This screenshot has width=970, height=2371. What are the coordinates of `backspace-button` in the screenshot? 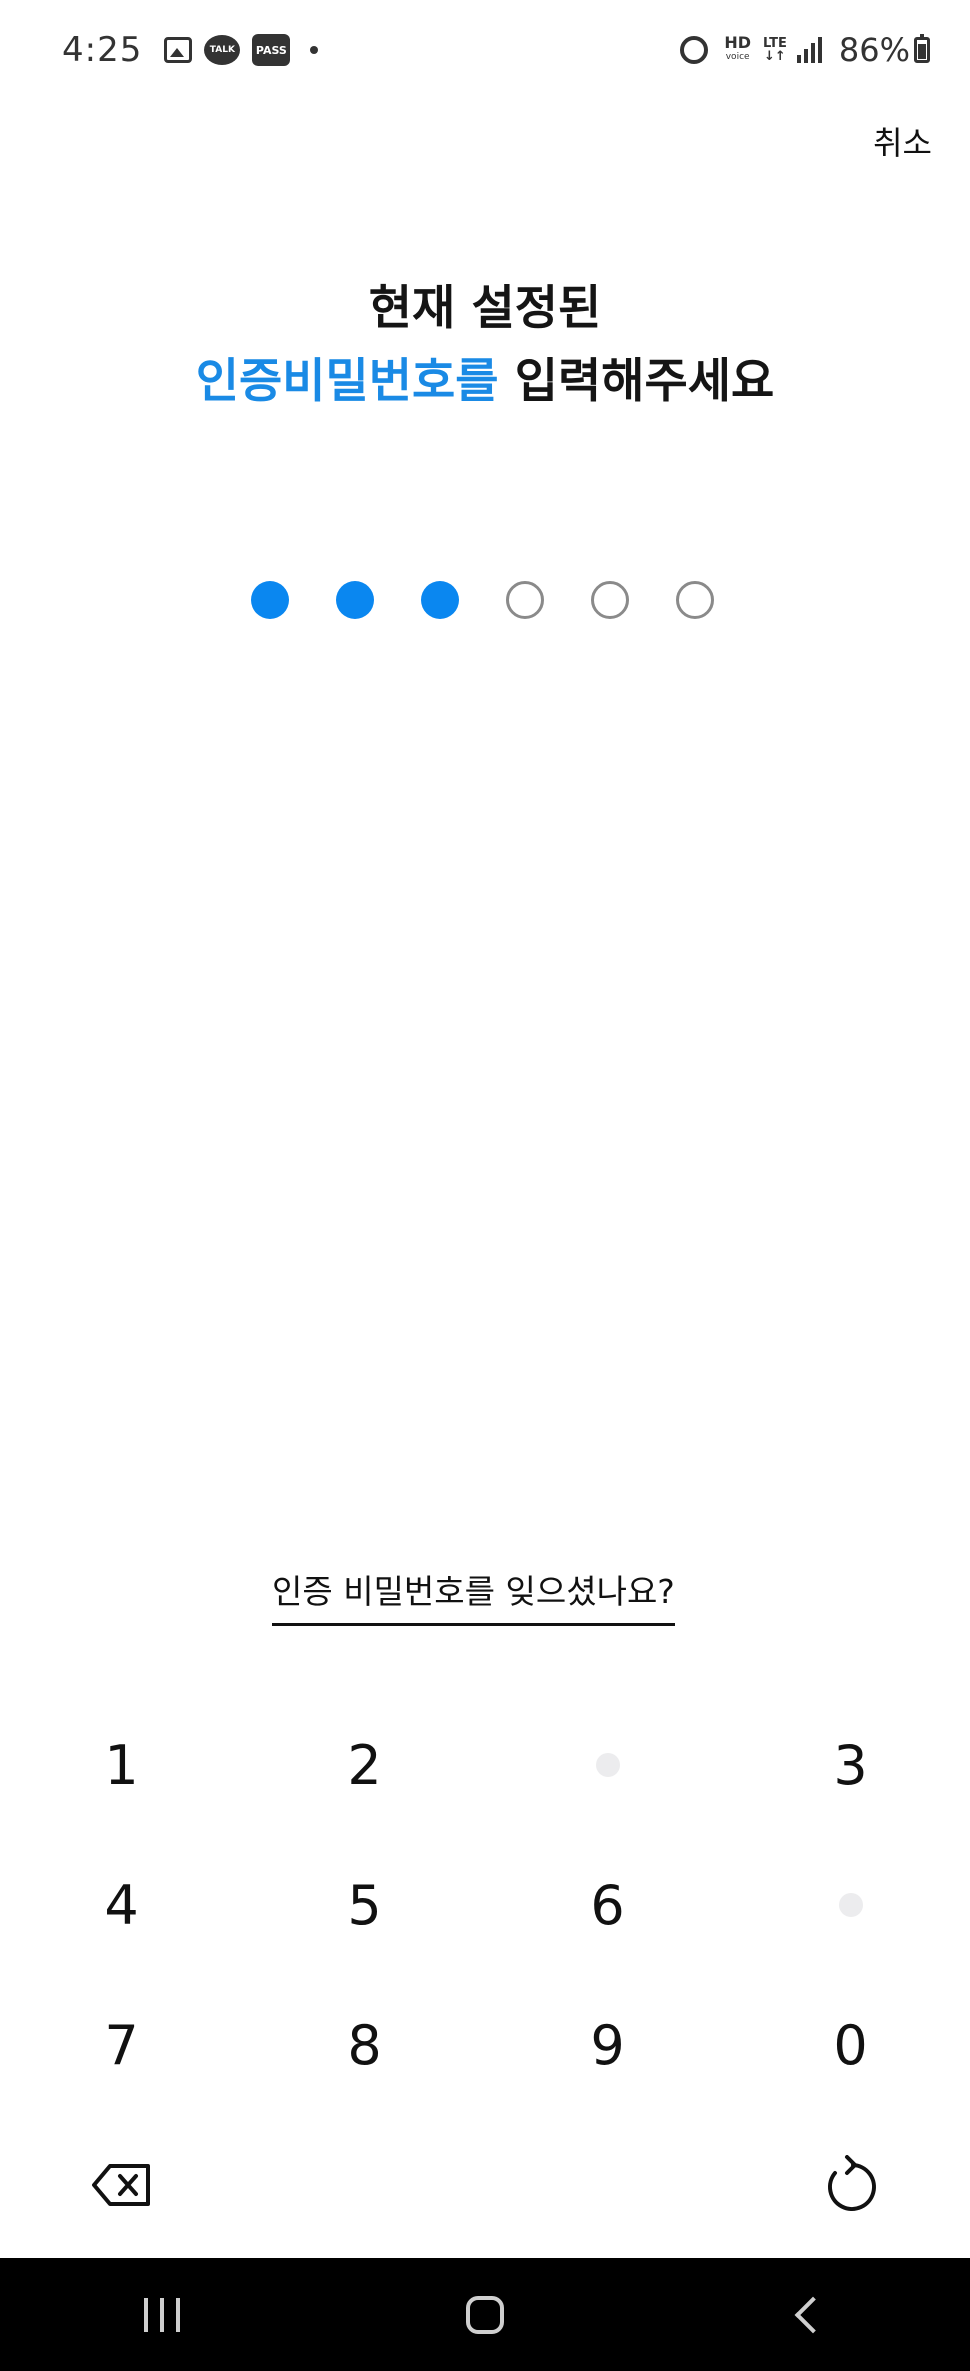 It's located at (121, 2185).